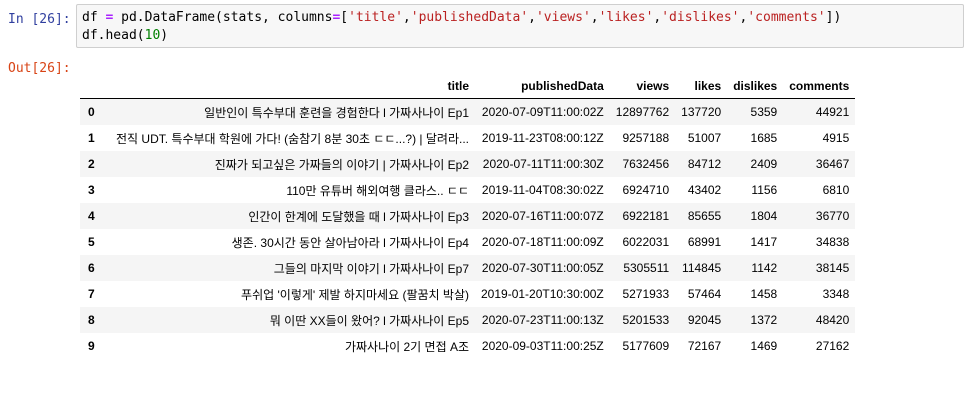 The height and width of the screenshot is (412, 966). Describe the element at coordinates (704, 138) in the screenshot. I see `cell-likes: 51007` at that location.